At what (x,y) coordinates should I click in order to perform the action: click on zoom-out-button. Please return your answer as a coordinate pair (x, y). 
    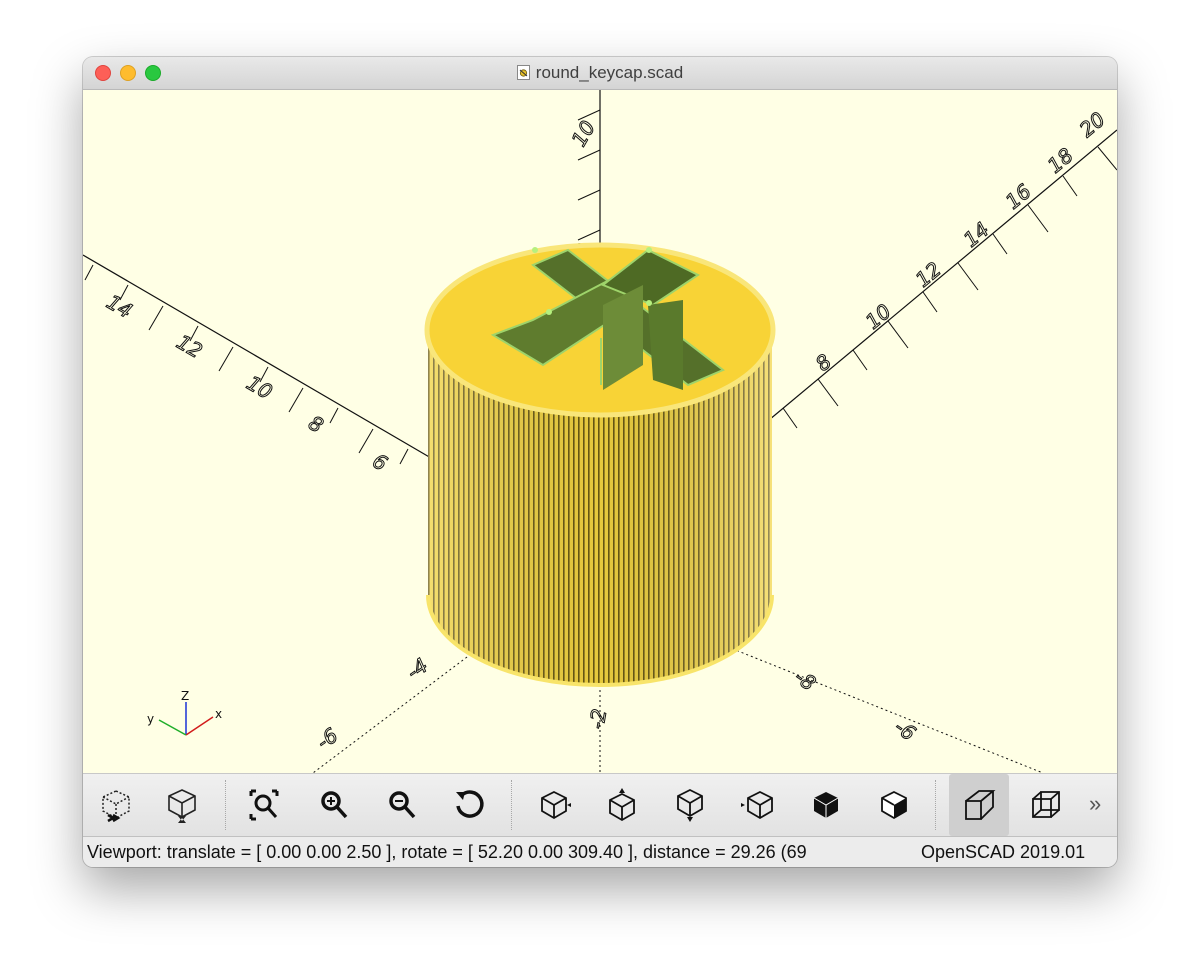
    Looking at the image, I should click on (402, 805).